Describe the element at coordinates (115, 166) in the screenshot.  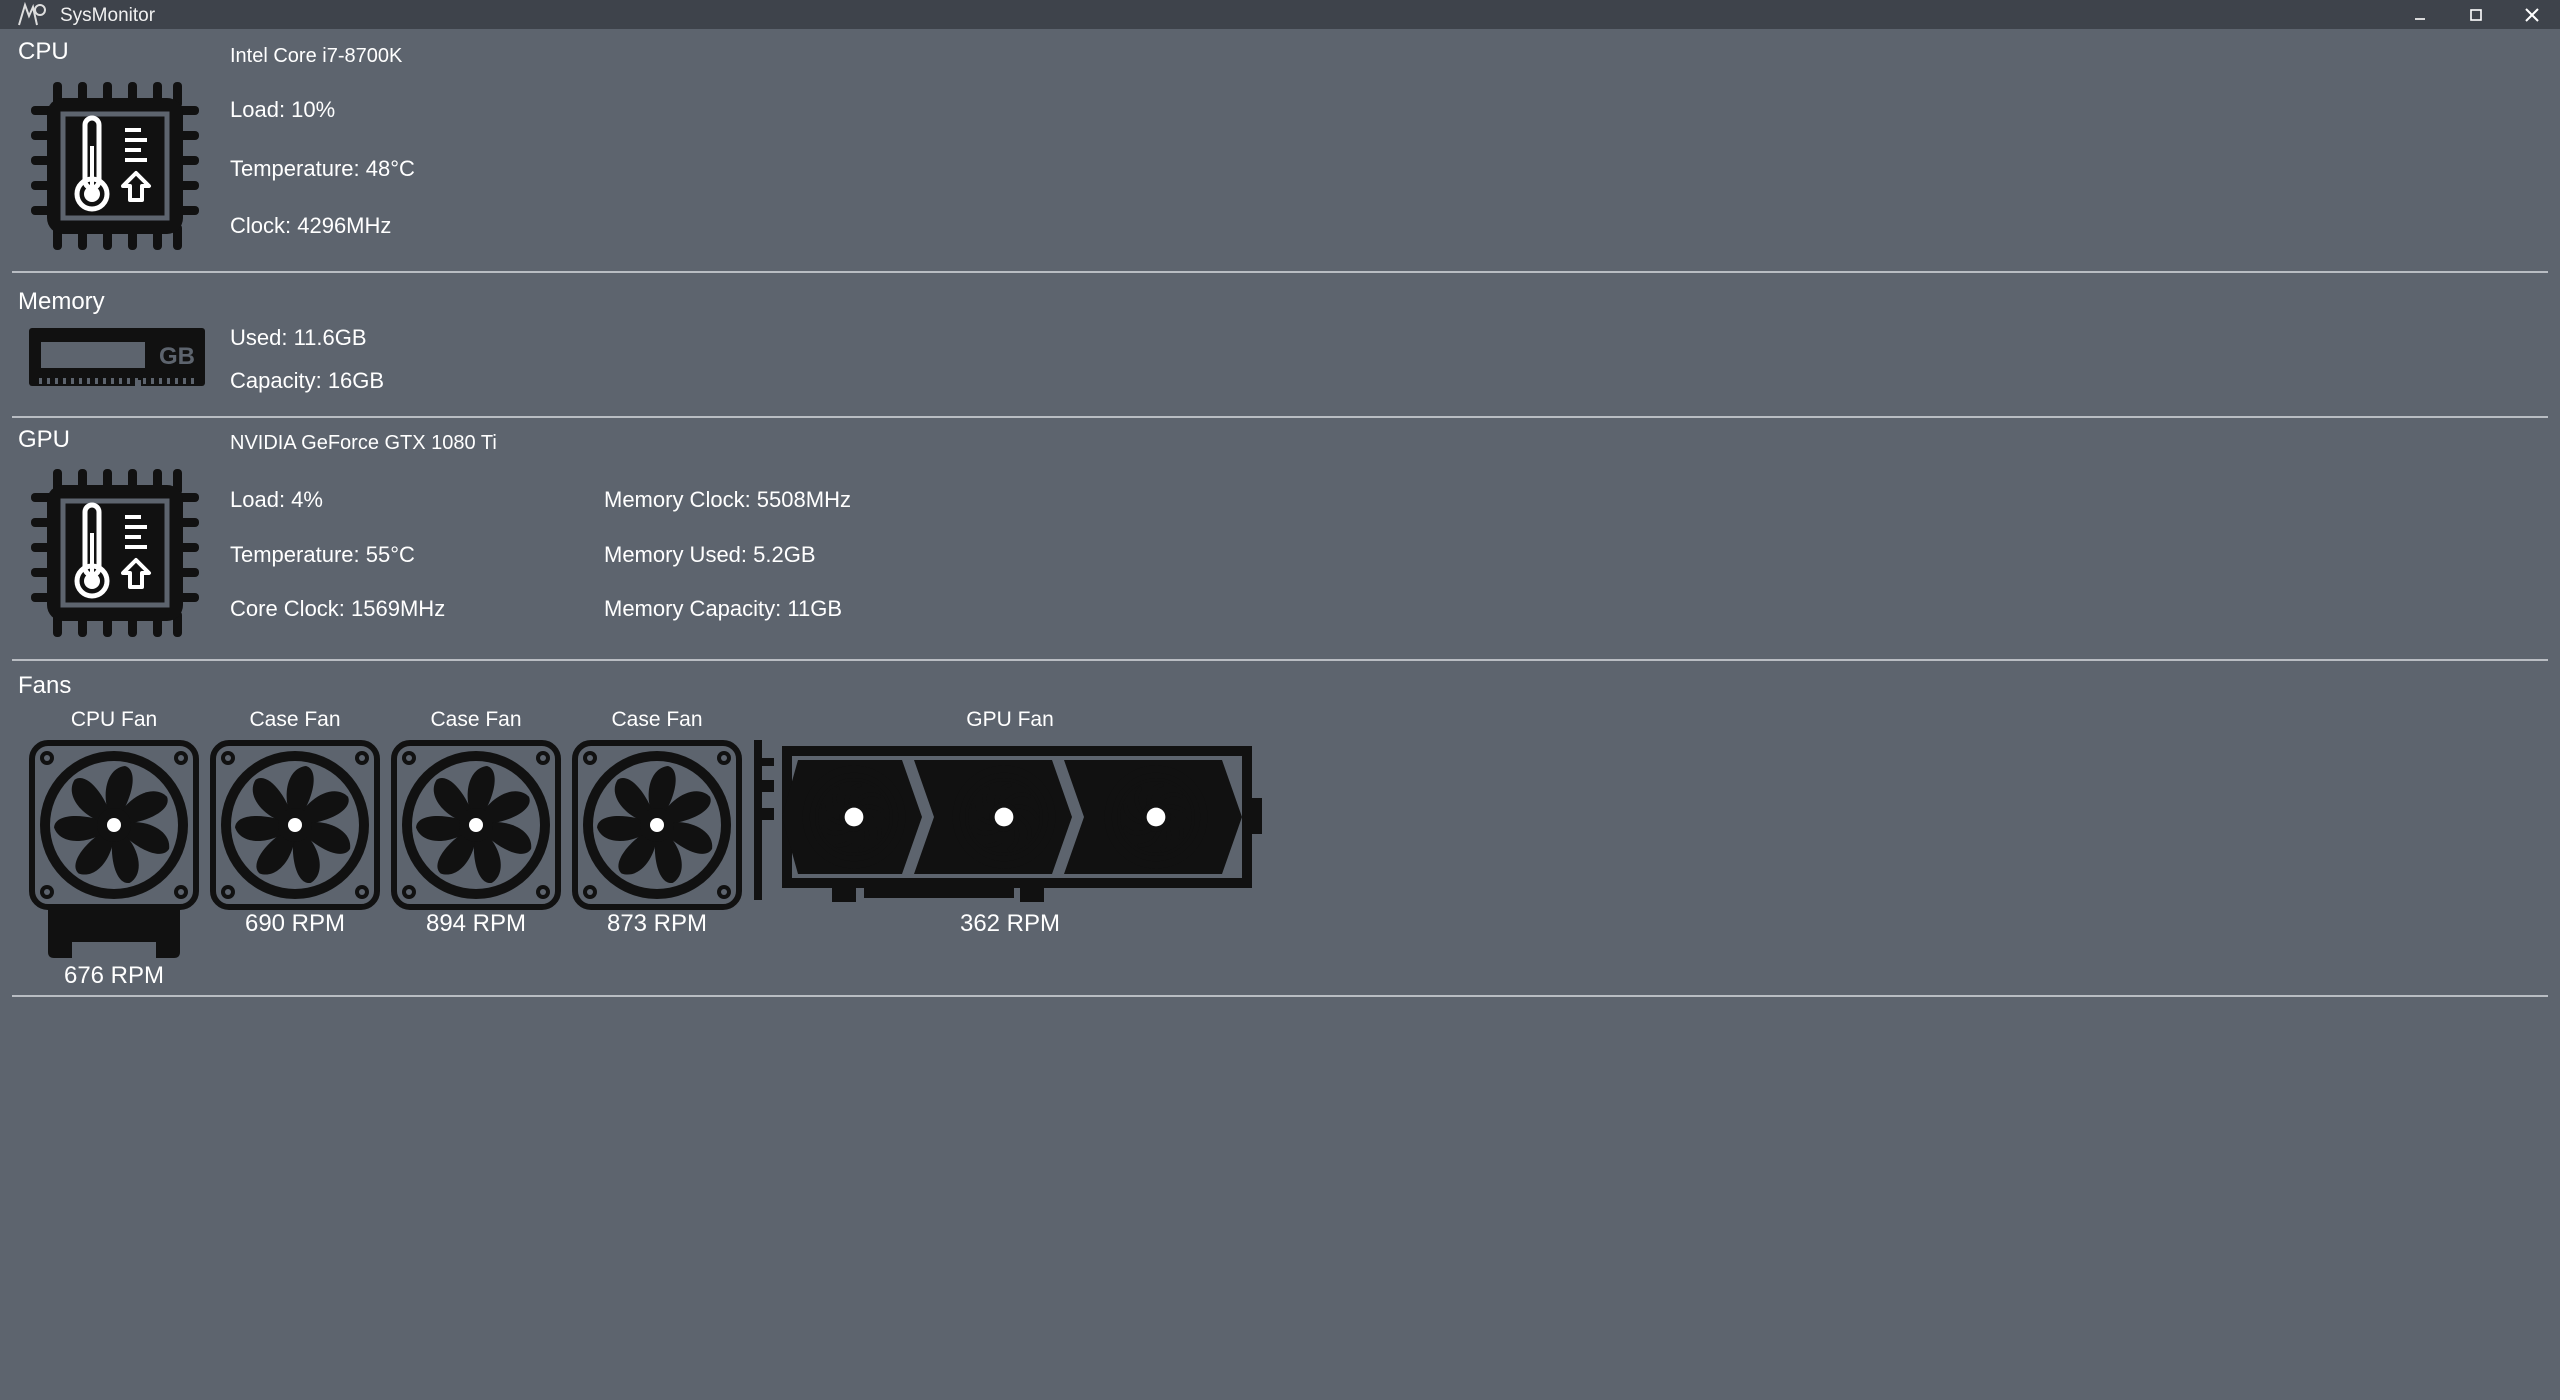
I see `cpu-temperature-icon` at that location.